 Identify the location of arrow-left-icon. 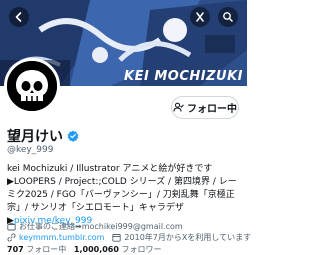
(18, 17).